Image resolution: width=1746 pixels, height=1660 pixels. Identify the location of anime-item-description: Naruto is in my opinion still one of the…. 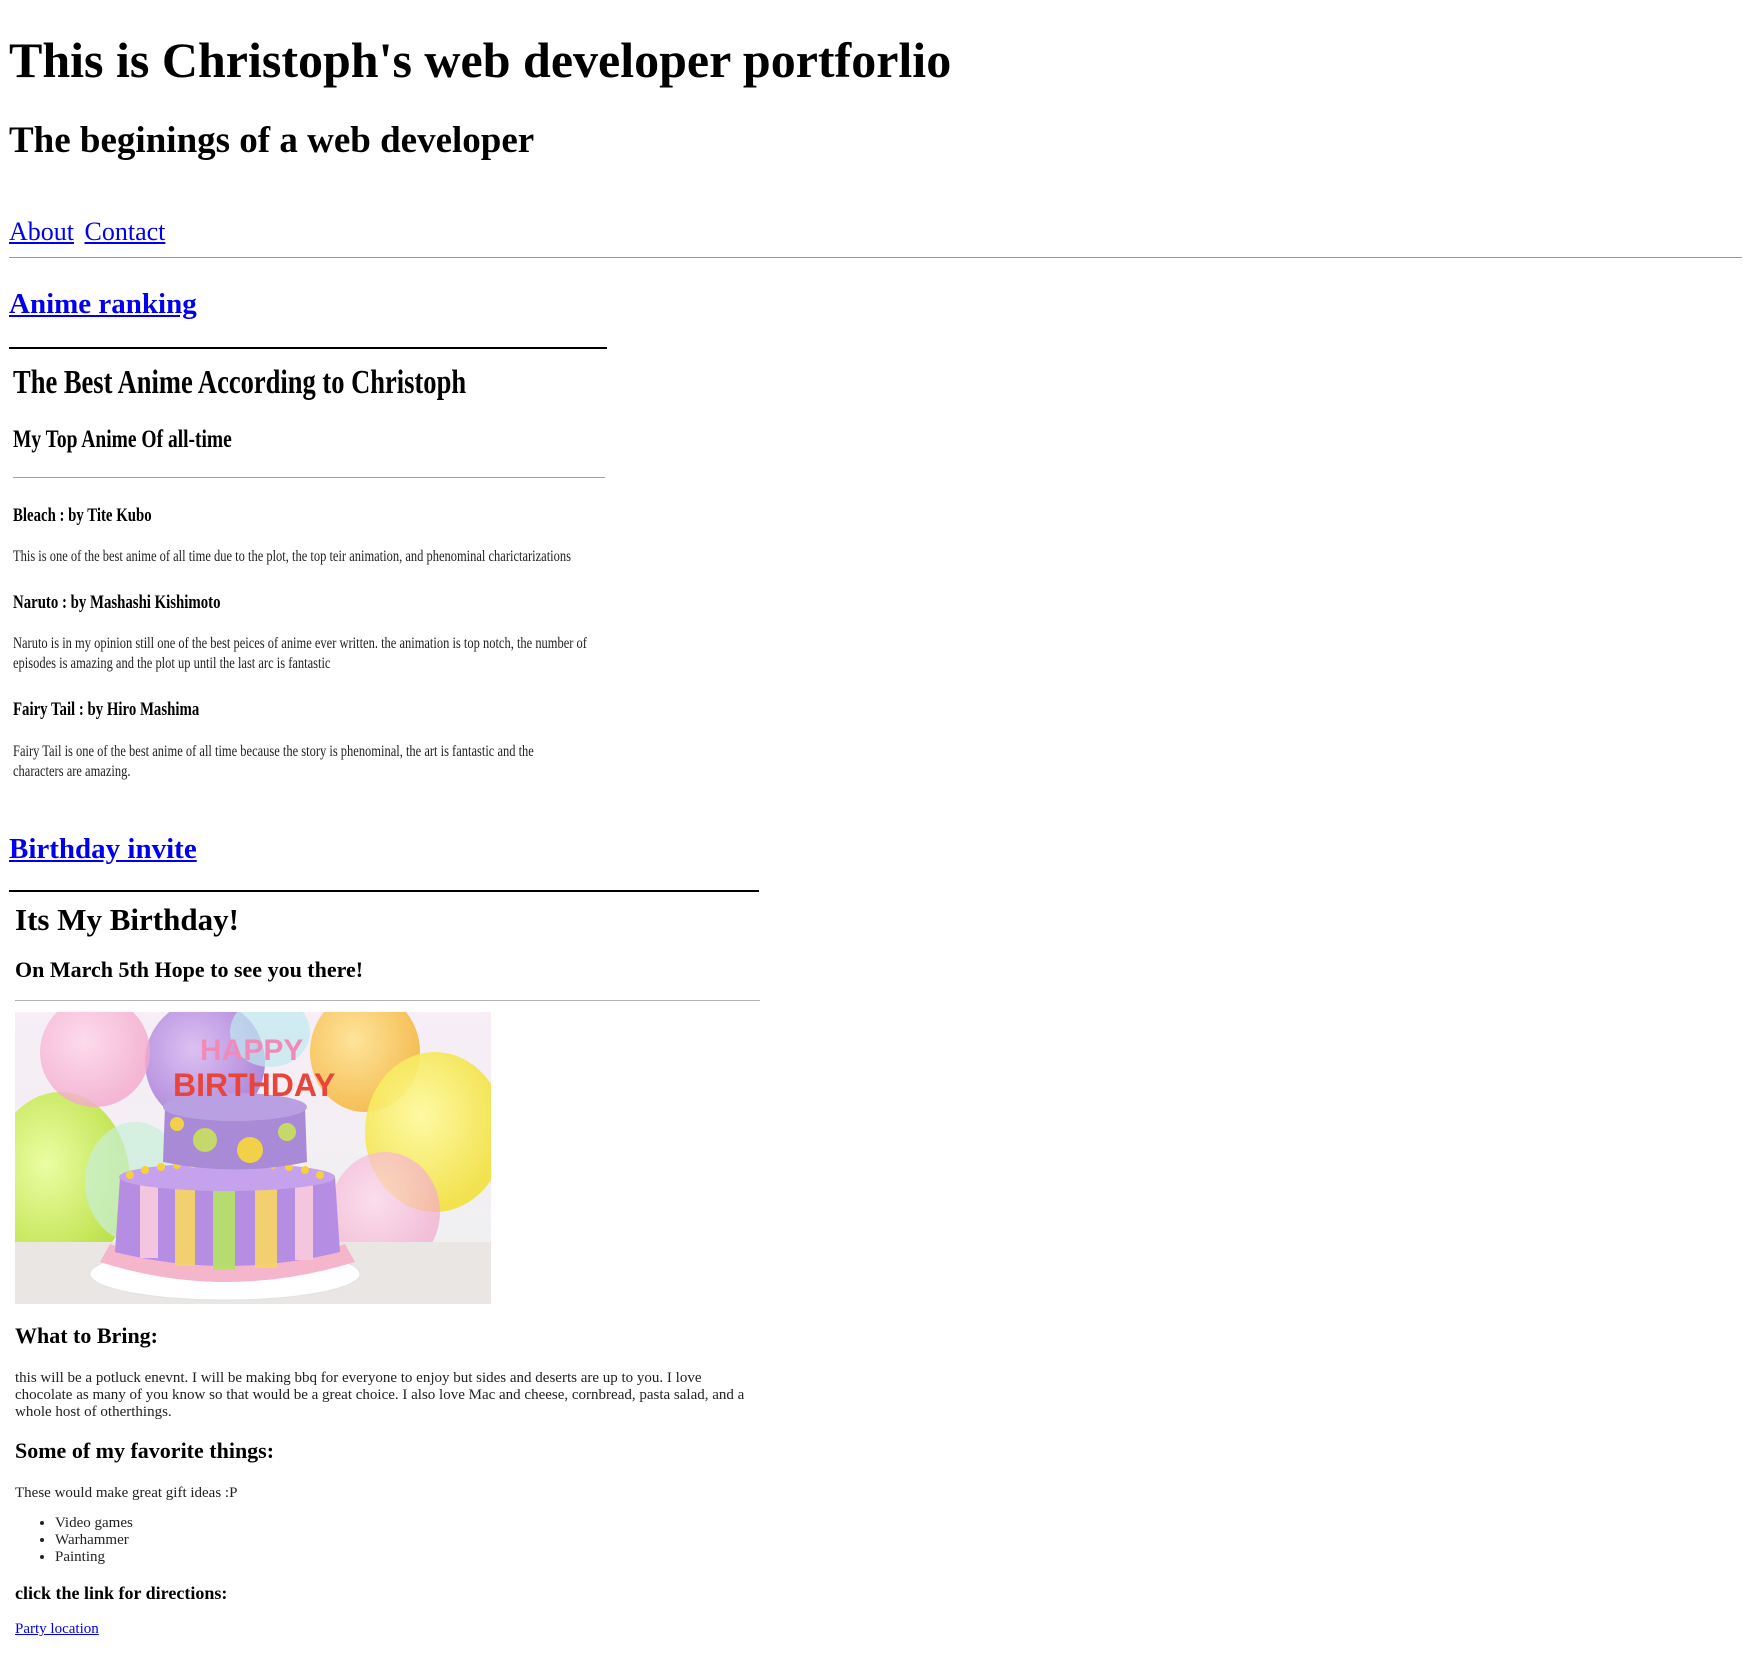
(300, 653).